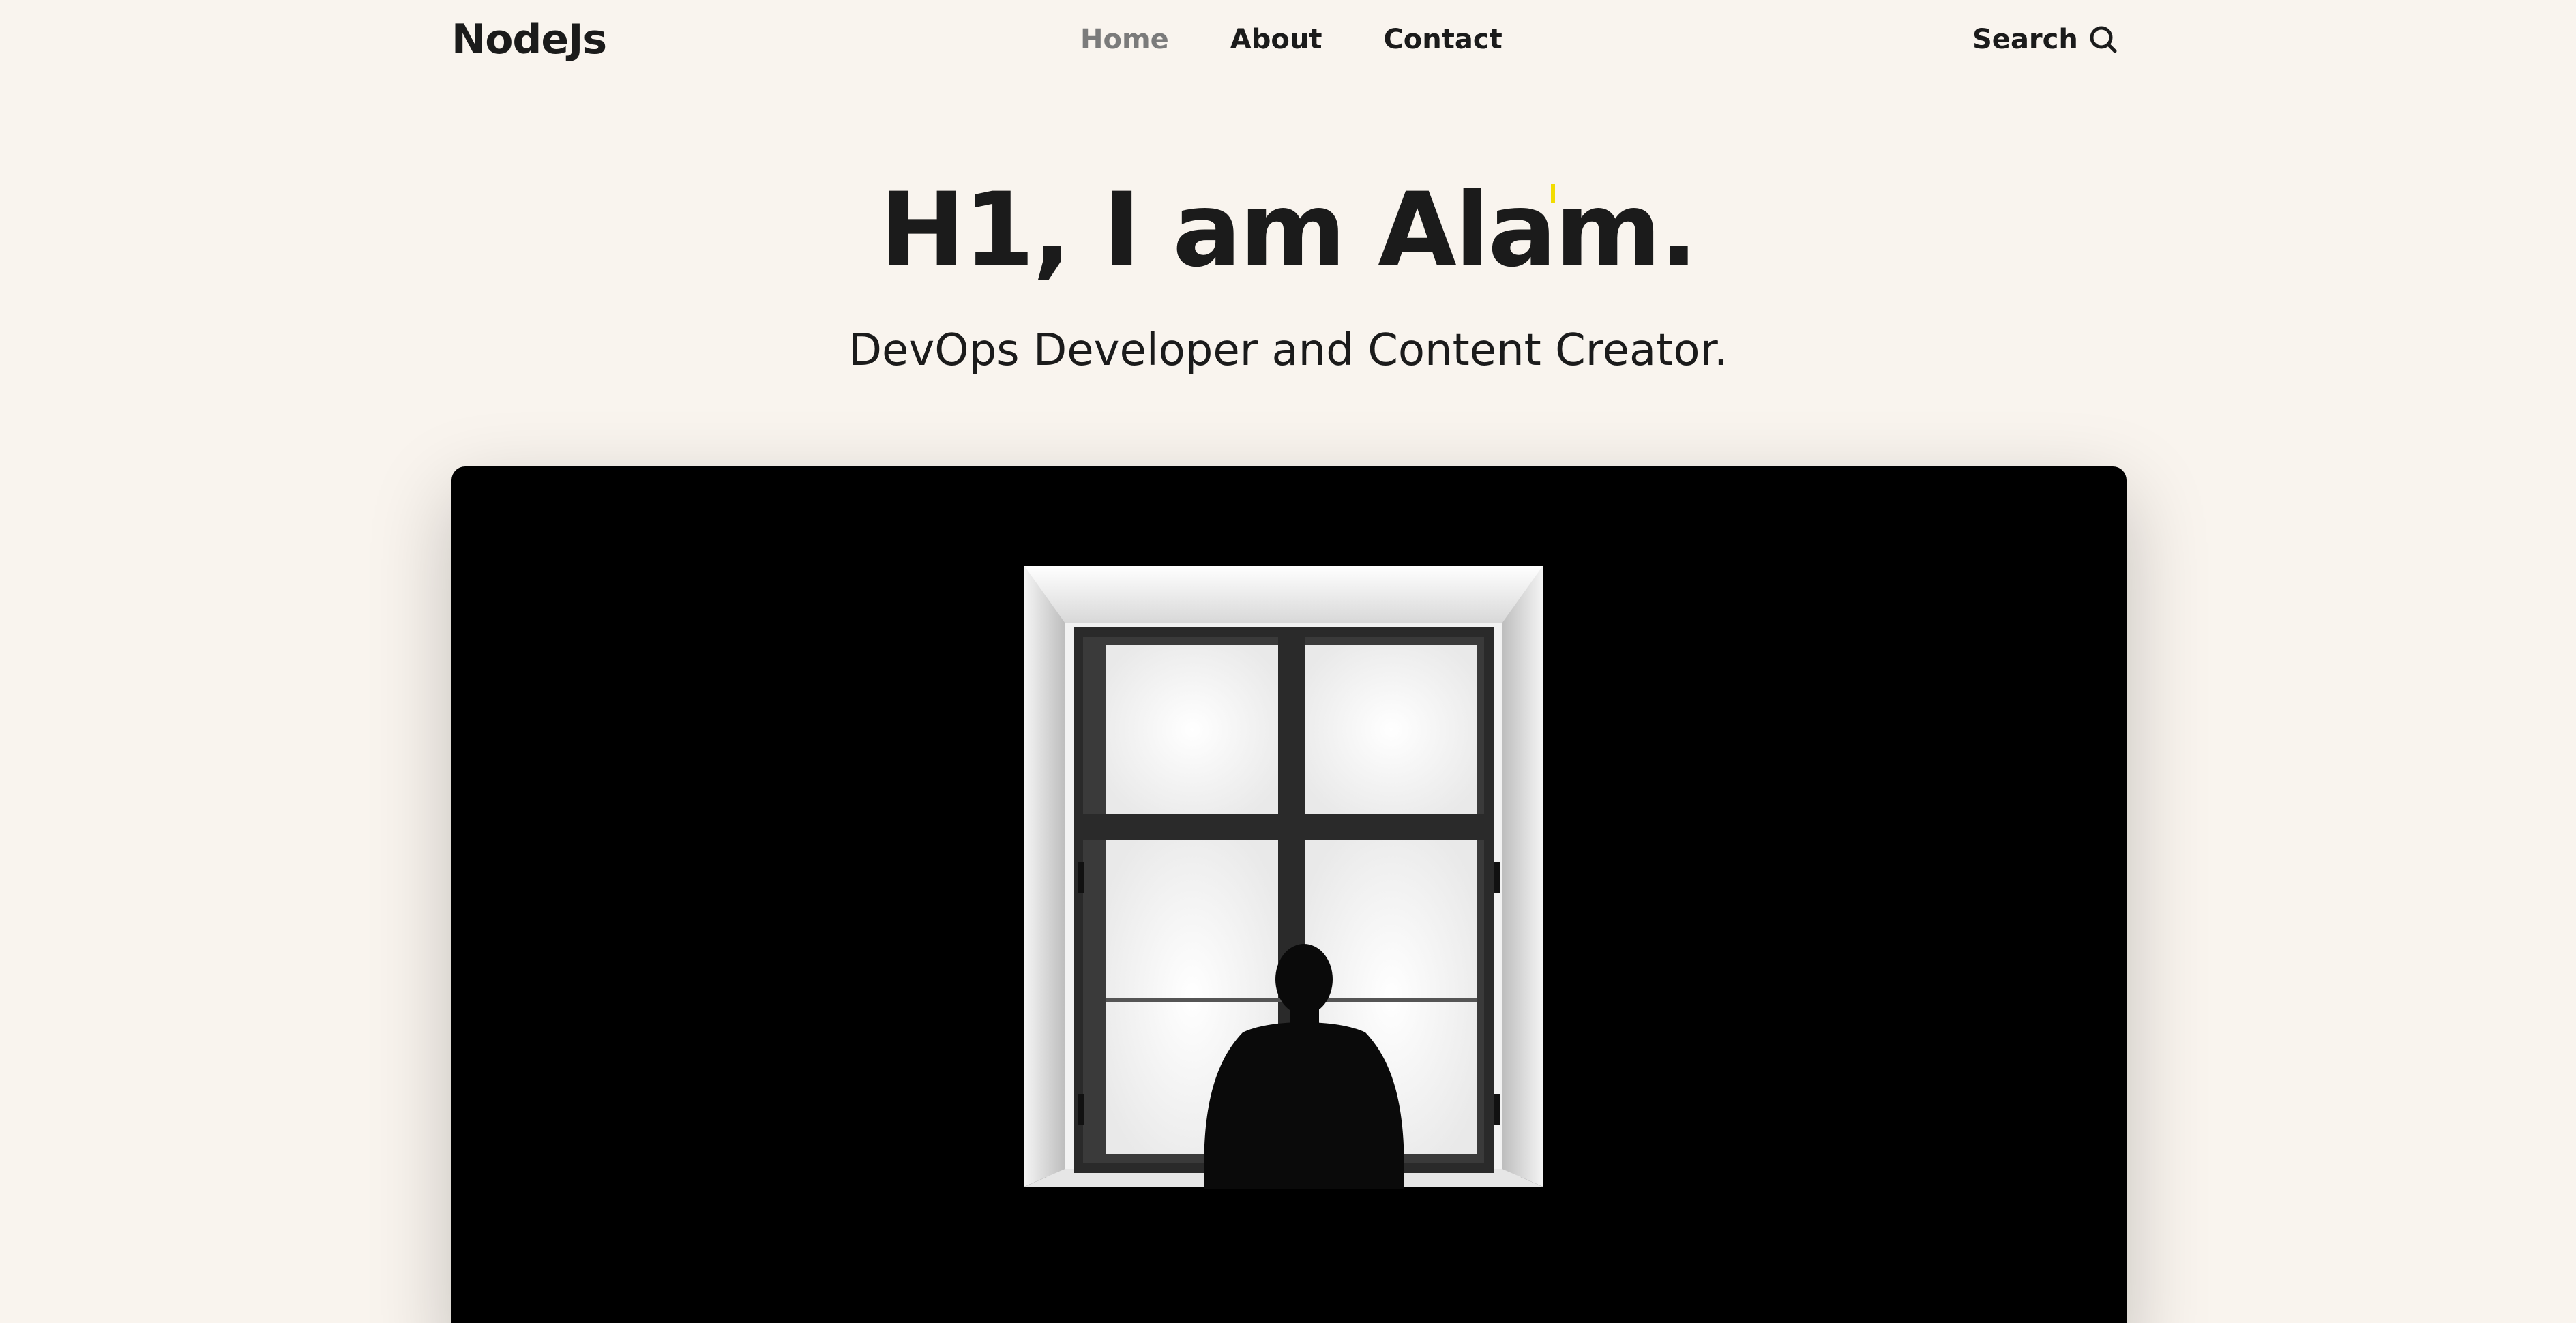 This screenshot has height=1323, width=2576. I want to click on text-cursor-mark, so click(1553, 193).